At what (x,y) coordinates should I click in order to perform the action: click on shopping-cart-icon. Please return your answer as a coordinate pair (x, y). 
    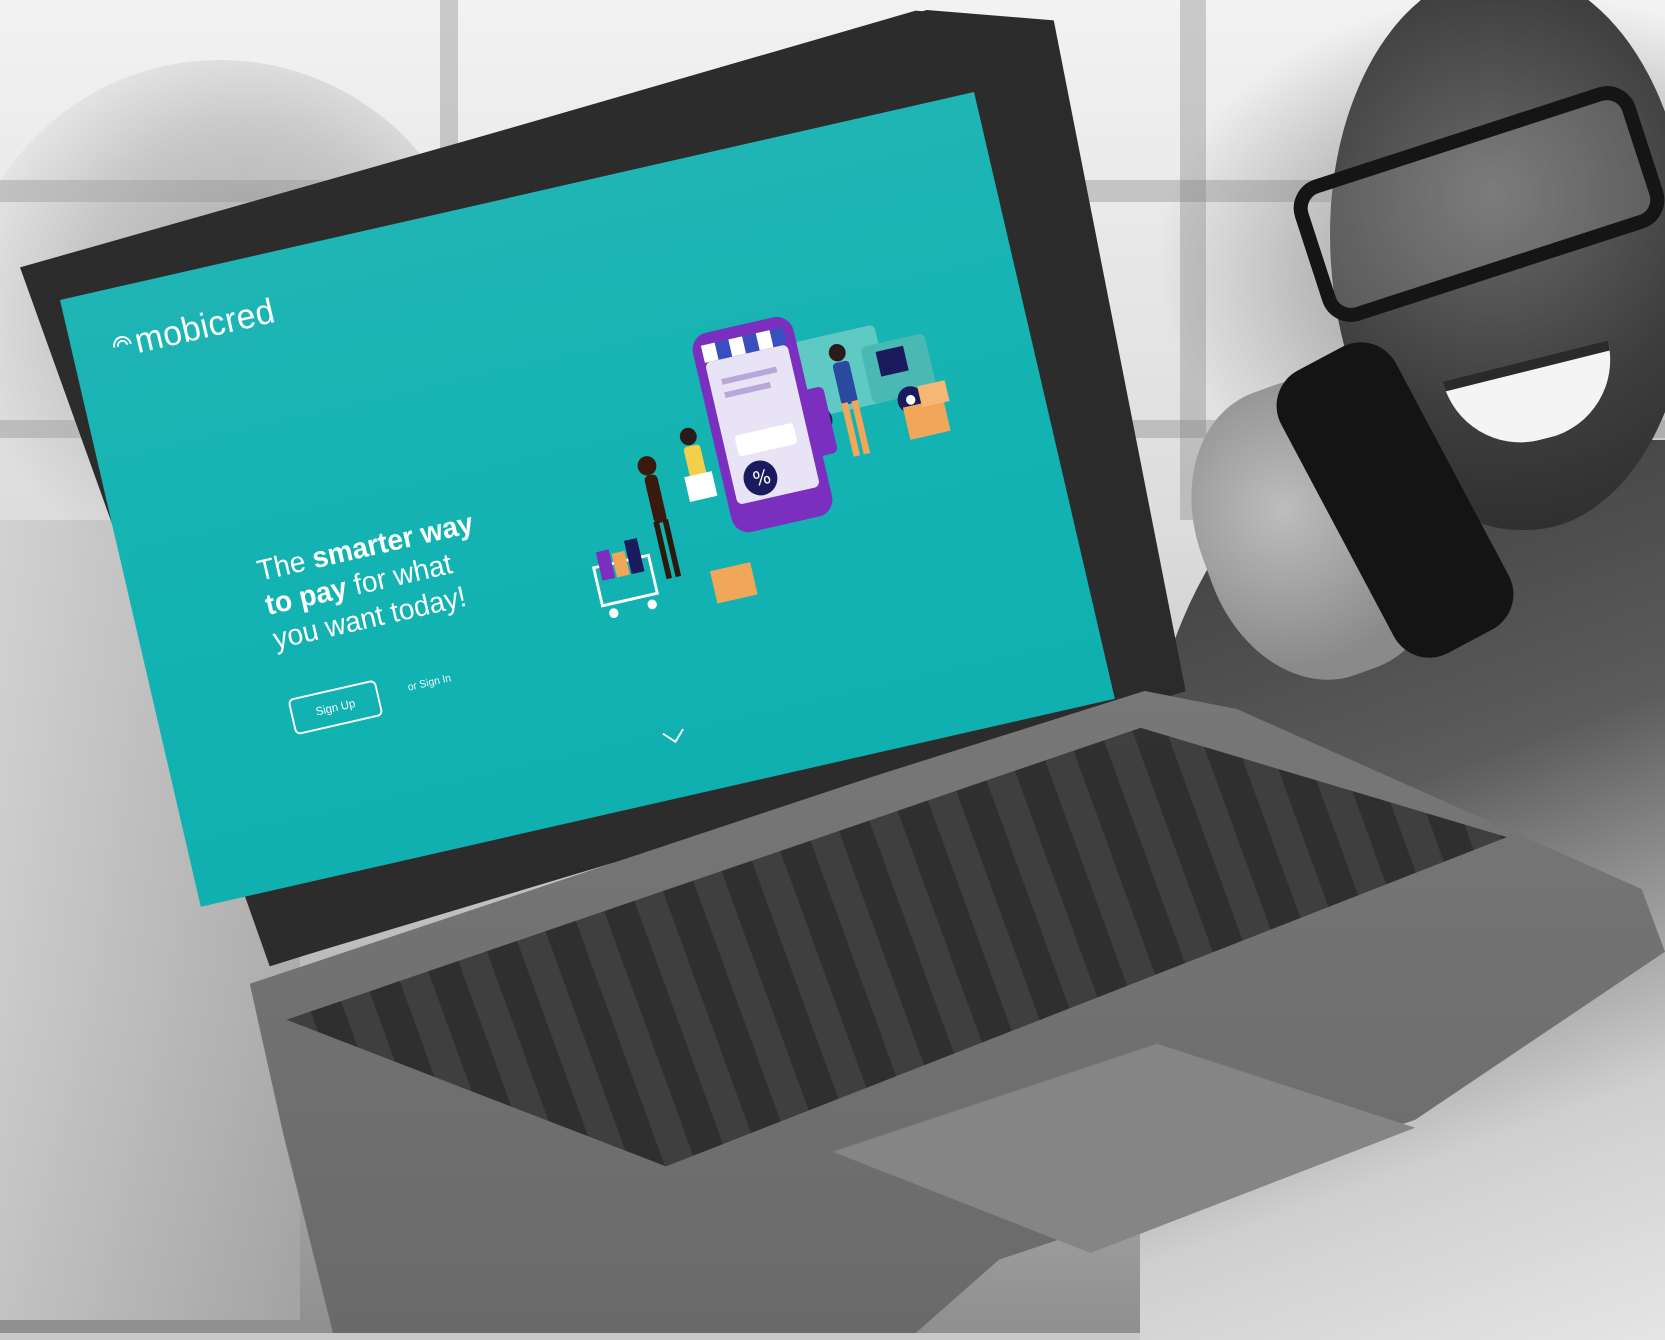
    Looking at the image, I should click on (625, 578).